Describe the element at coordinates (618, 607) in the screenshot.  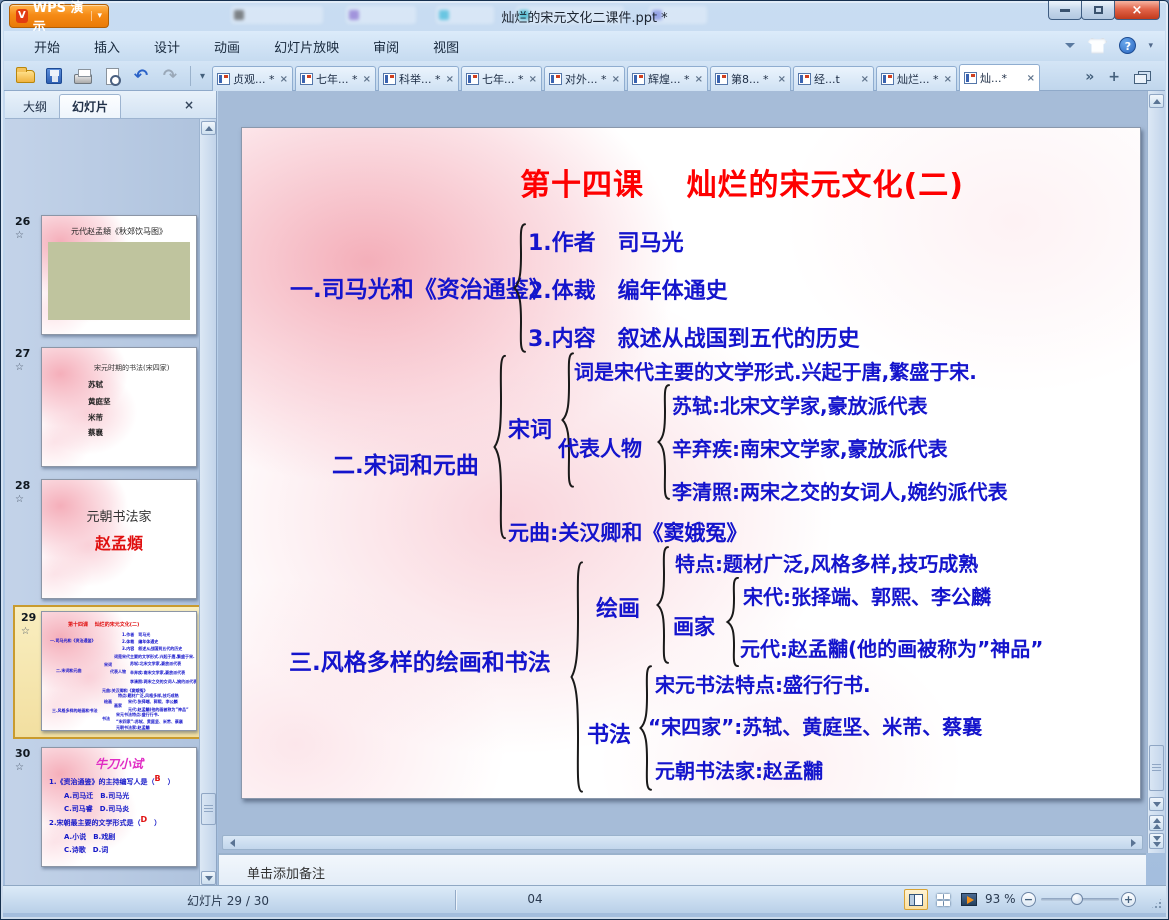
I see `huihua-label: 绘画` at that location.